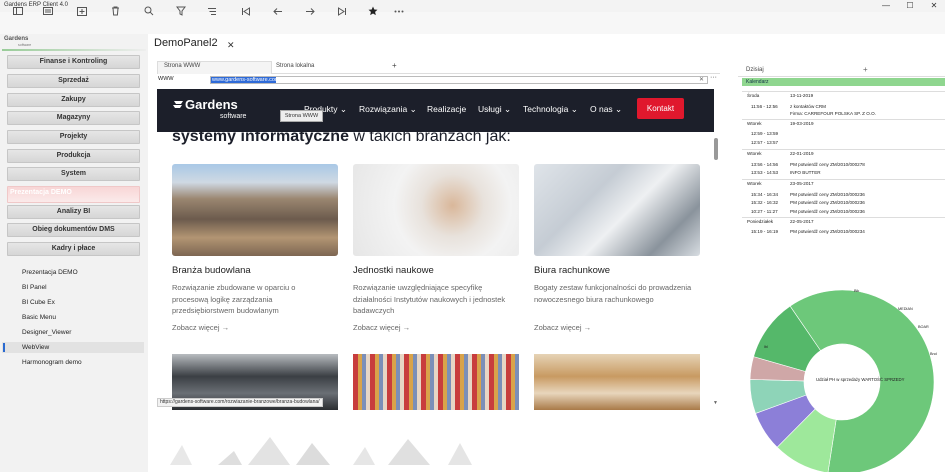 This screenshot has width=945, height=472. I want to click on donut-label: Bik, so click(856, 291).